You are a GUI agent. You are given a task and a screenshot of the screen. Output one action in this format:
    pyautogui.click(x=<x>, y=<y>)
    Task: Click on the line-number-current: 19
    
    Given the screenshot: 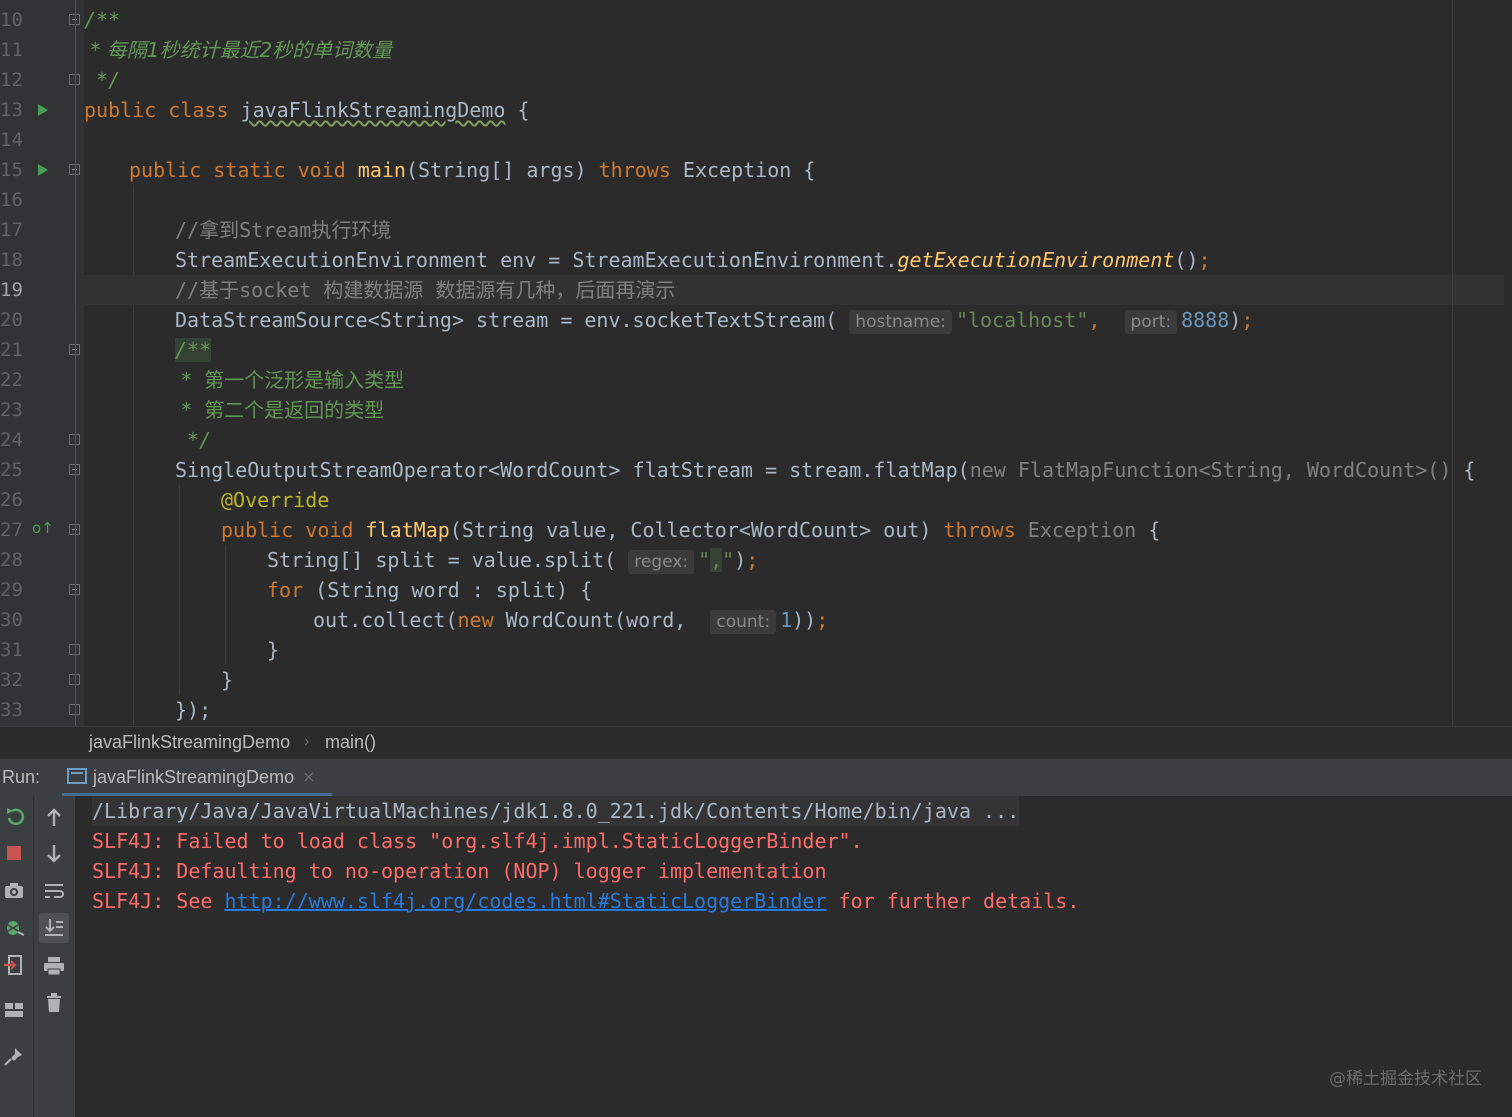 What is the action you would take?
    pyautogui.click(x=11, y=290)
    